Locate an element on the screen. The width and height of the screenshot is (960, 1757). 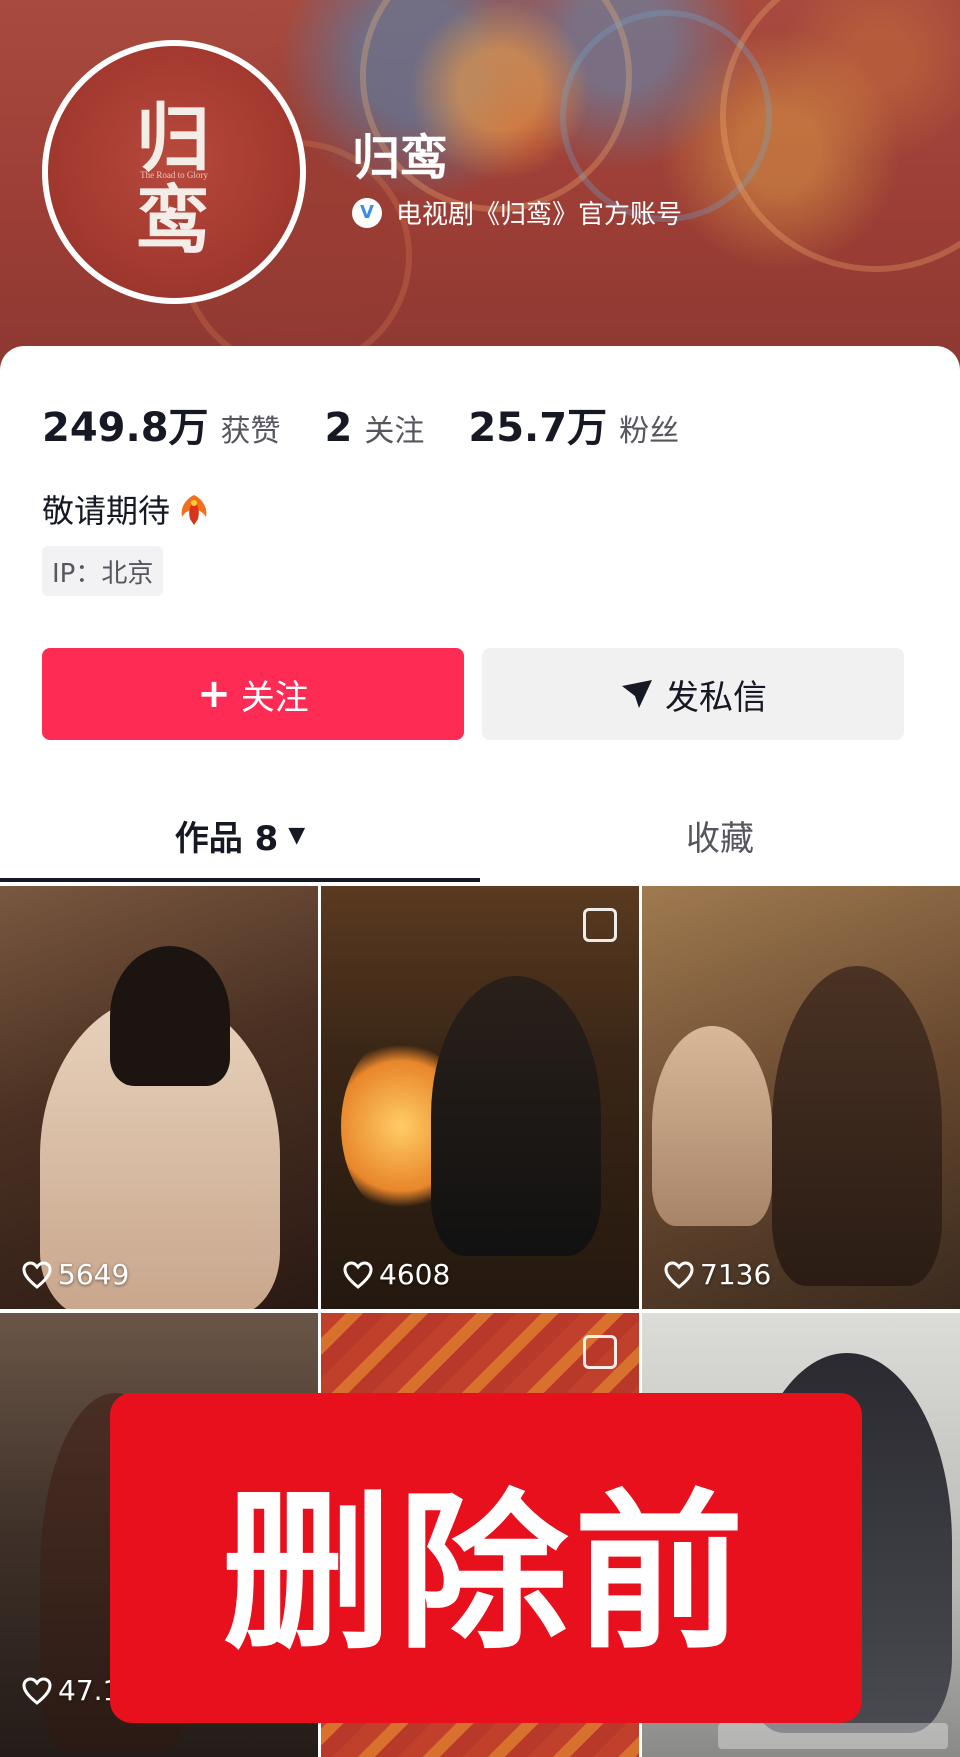
tab-works-label: 作品 8 is located at coordinates (226, 838).